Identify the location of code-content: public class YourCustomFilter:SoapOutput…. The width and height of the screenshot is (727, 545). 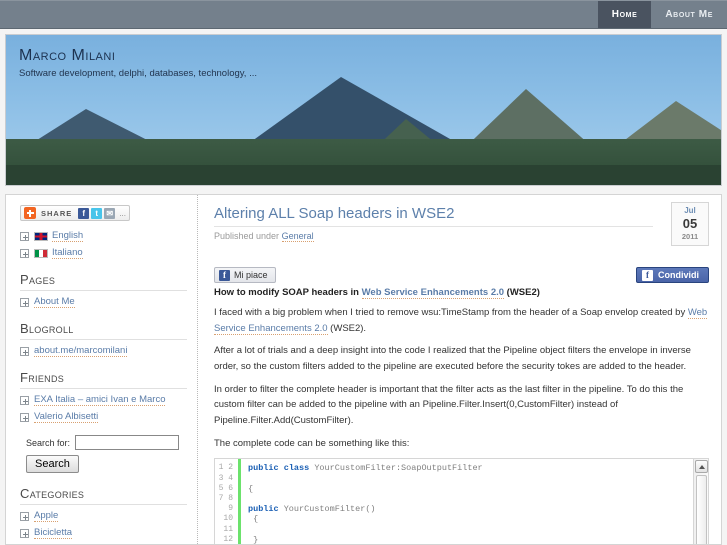
(365, 503).